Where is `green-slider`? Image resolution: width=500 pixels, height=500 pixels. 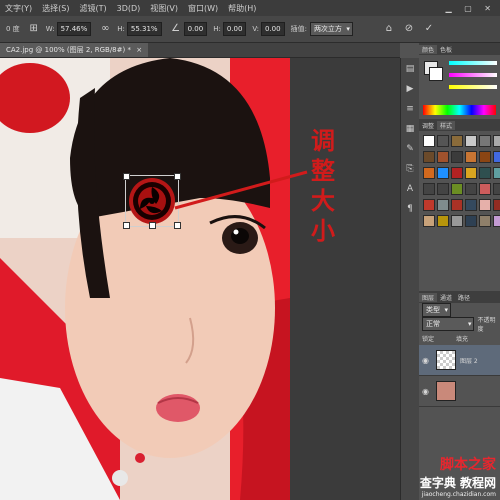
green-slider is located at coordinates (473, 75).